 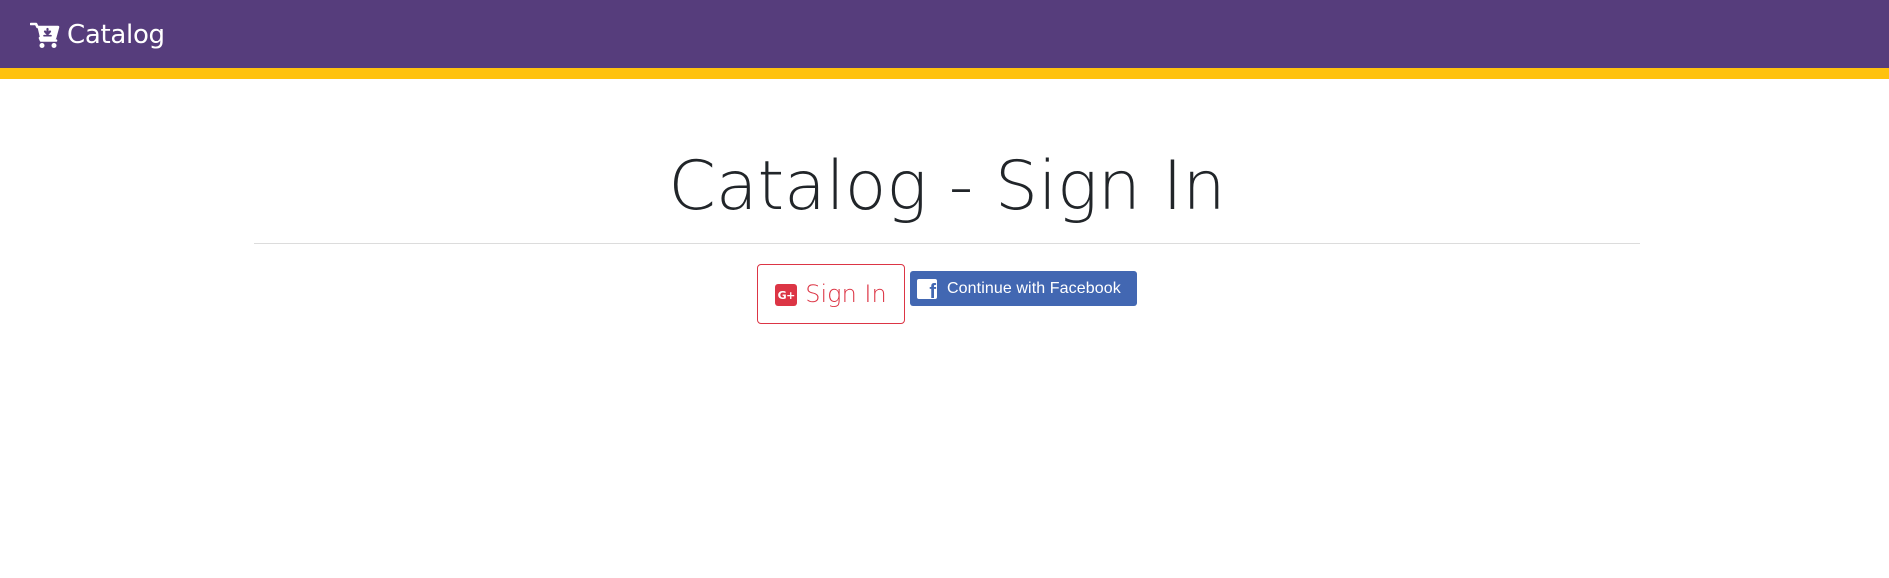 I want to click on brand-label: Catalog, so click(x=116, y=35).